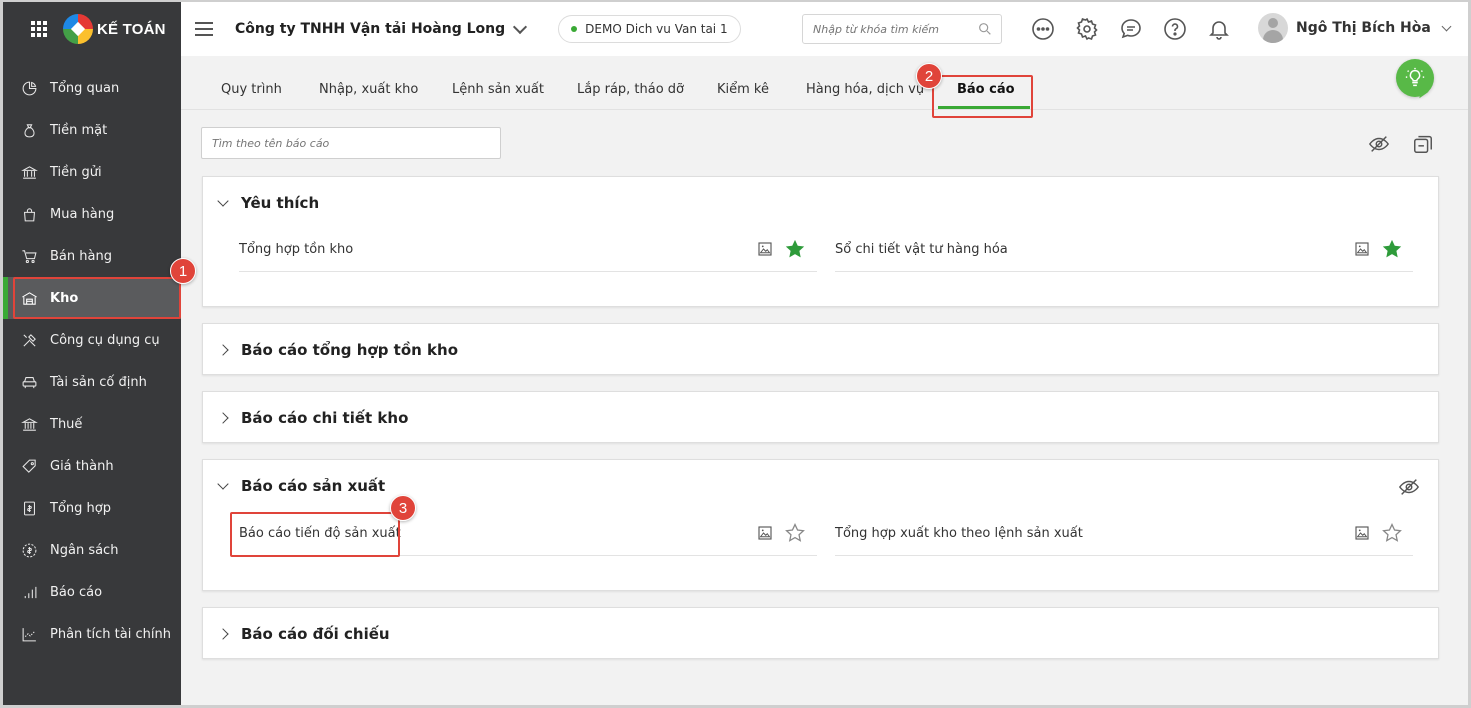  What do you see at coordinates (820, 349) in the screenshot?
I see `group-inventory-summary: Báo cáo tổng hợp tồn kho` at bounding box center [820, 349].